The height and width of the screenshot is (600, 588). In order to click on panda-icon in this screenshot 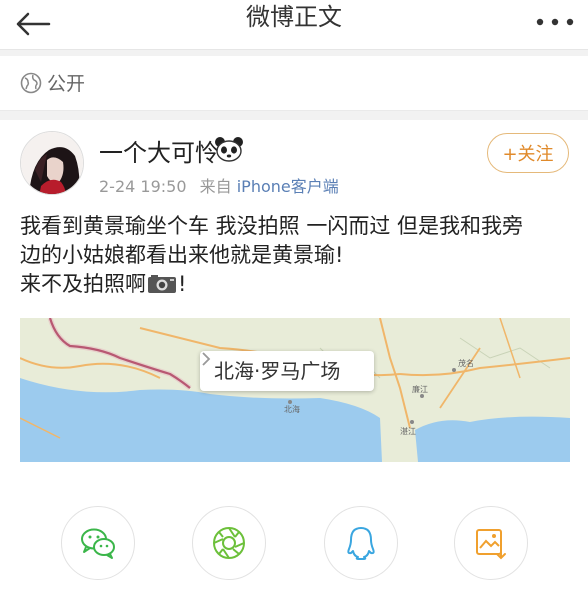, I will do `click(229, 149)`.